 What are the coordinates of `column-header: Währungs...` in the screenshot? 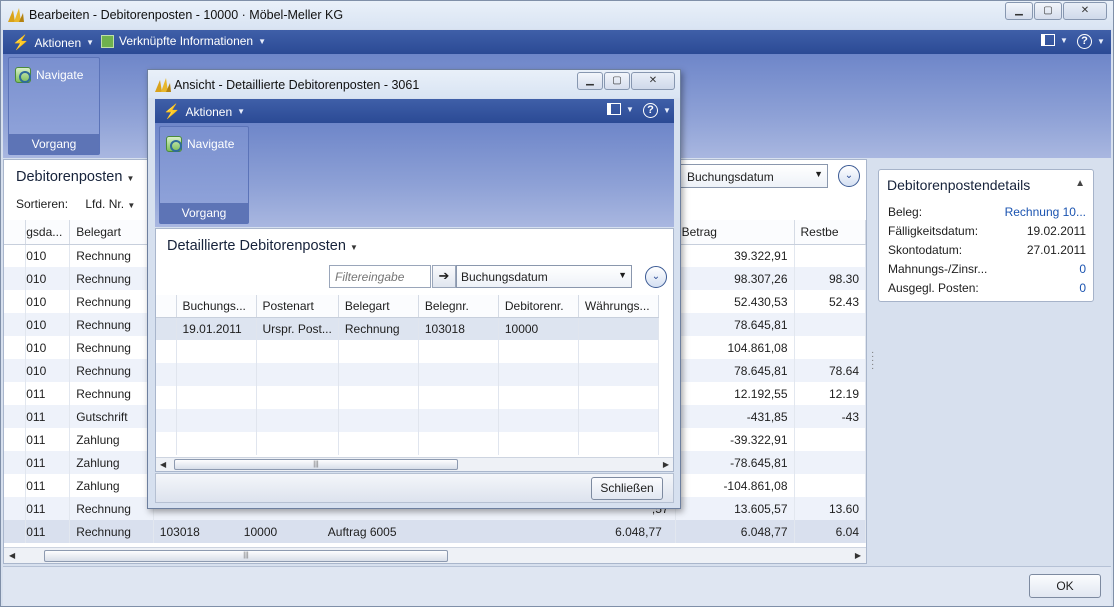 It's located at (618, 306).